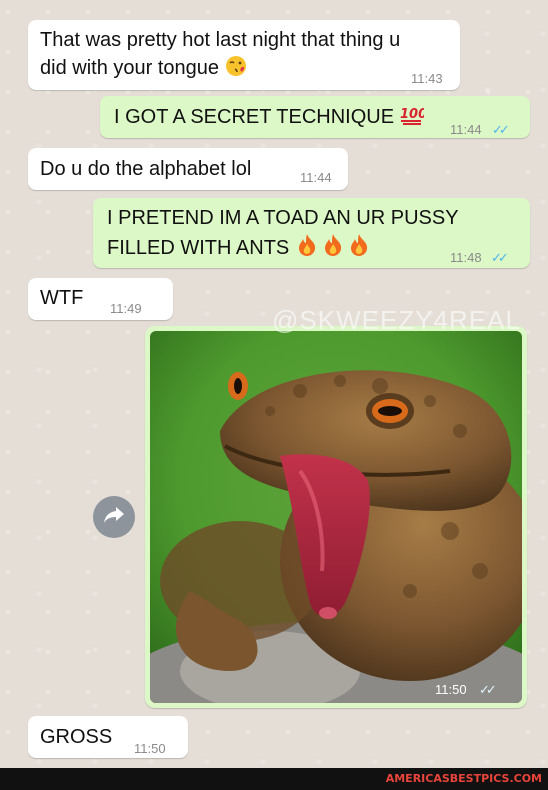 Image resolution: width=548 pixels, height=790 pixels. I want to click on fire-emoji-icon, so click(334, 249).